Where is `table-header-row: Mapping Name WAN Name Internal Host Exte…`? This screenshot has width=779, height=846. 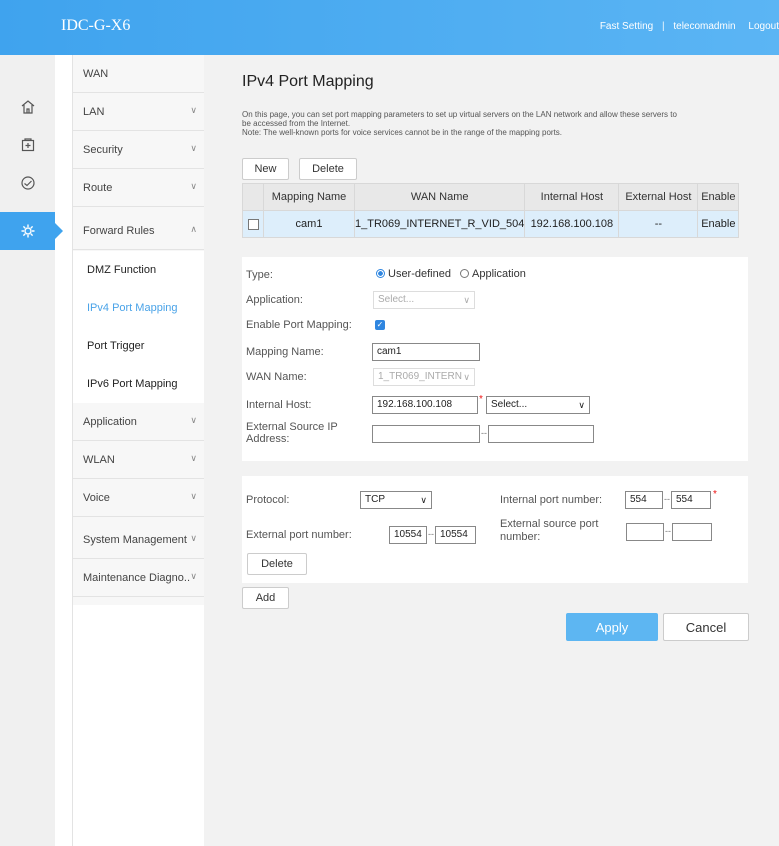 table-header-row: Mapping Name WAN Name Internal Host Exte… is located at coordinates (491, 197).